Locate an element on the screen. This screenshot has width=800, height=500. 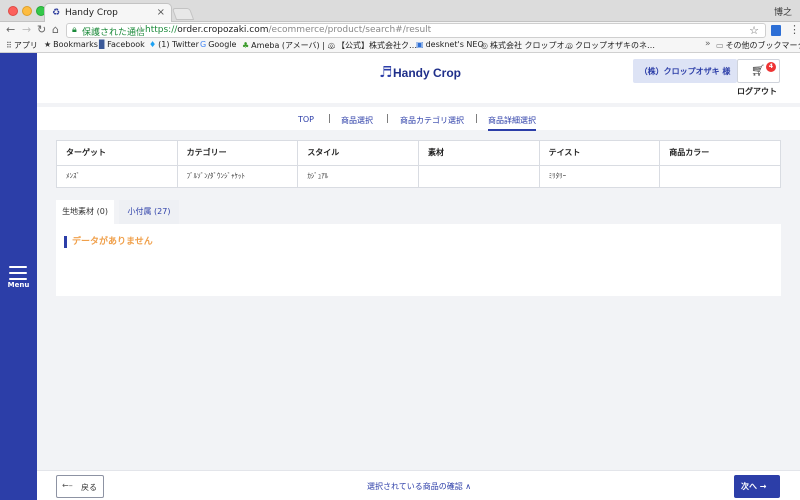
handy-crop-favicon-icon: ♻ is located at coordinates (56, 13).